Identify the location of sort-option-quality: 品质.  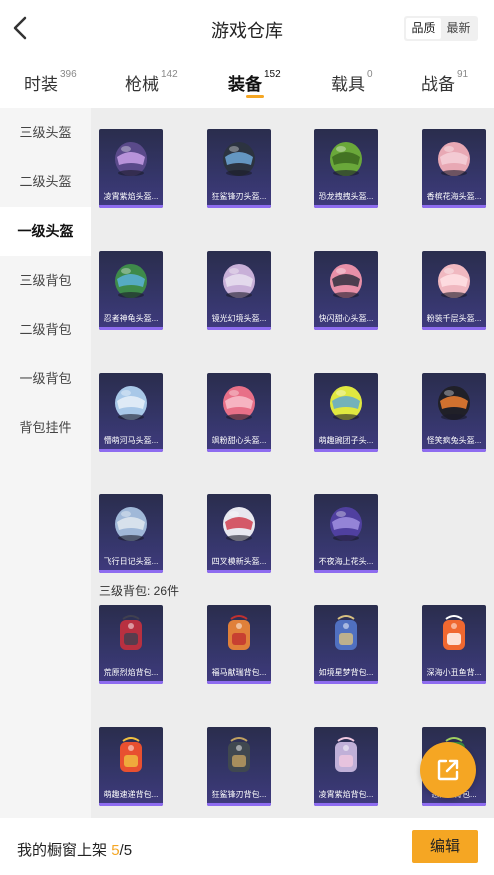
(423, 28).